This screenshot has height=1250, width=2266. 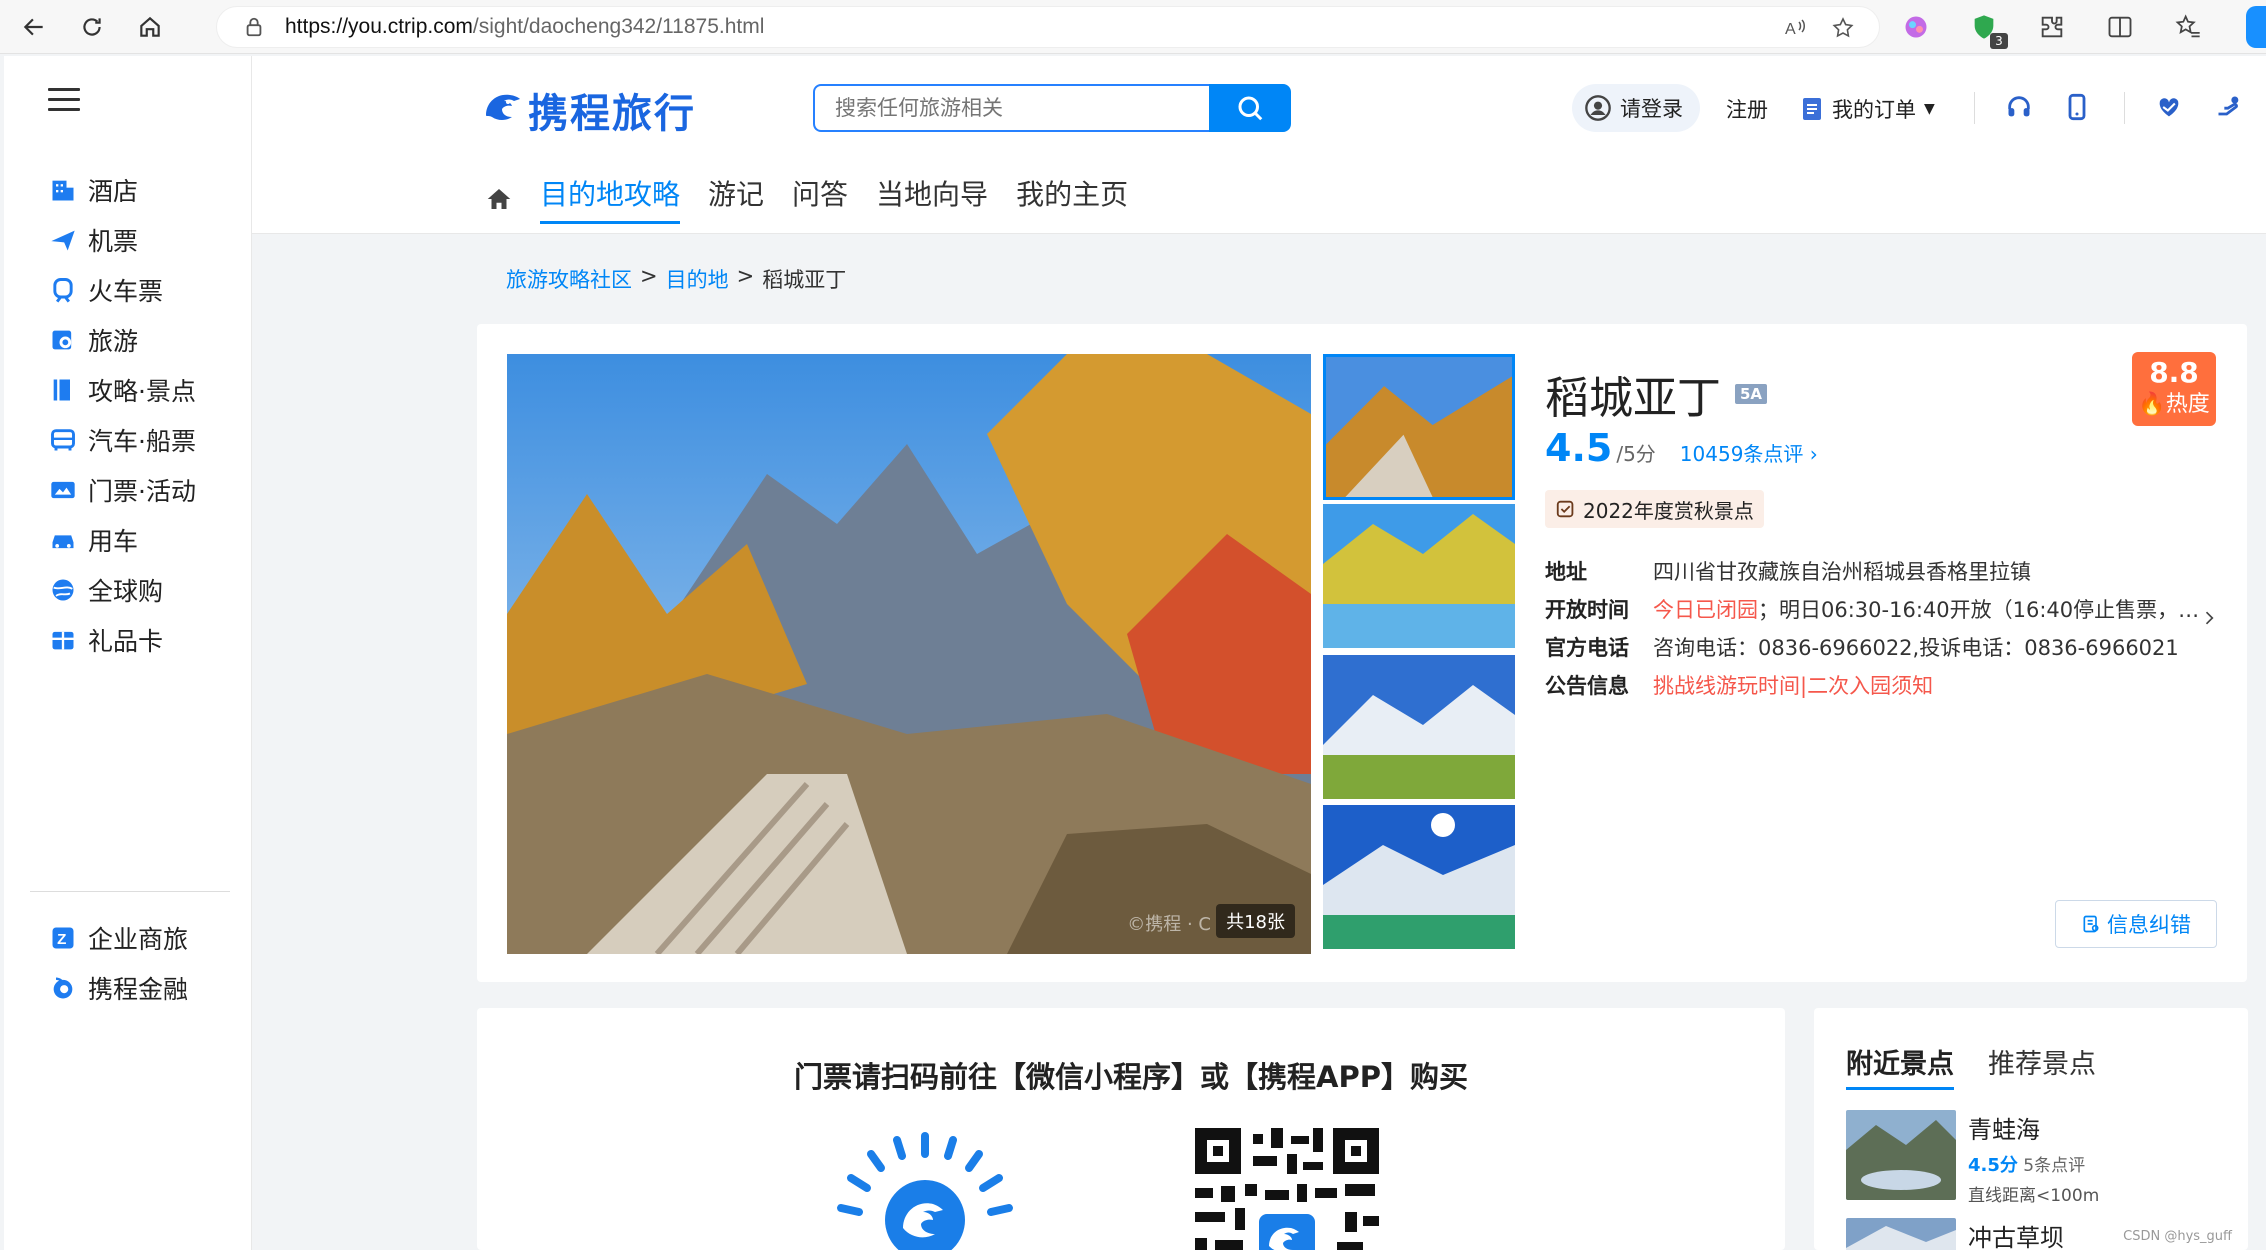 What do you see at coordinates (1131, 1077) in the screenshot?
I see `ticket-title: 门票请扫码前往【微信小程序】或【携程APP】购买` at bounding box center [1131, 1077].